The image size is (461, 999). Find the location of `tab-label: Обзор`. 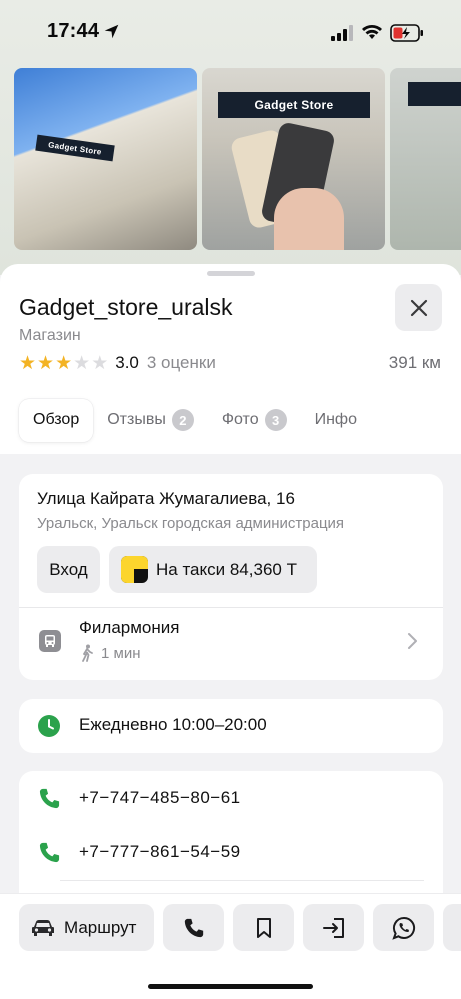

tab-label: Обзор is located at coordinates (56, 419).